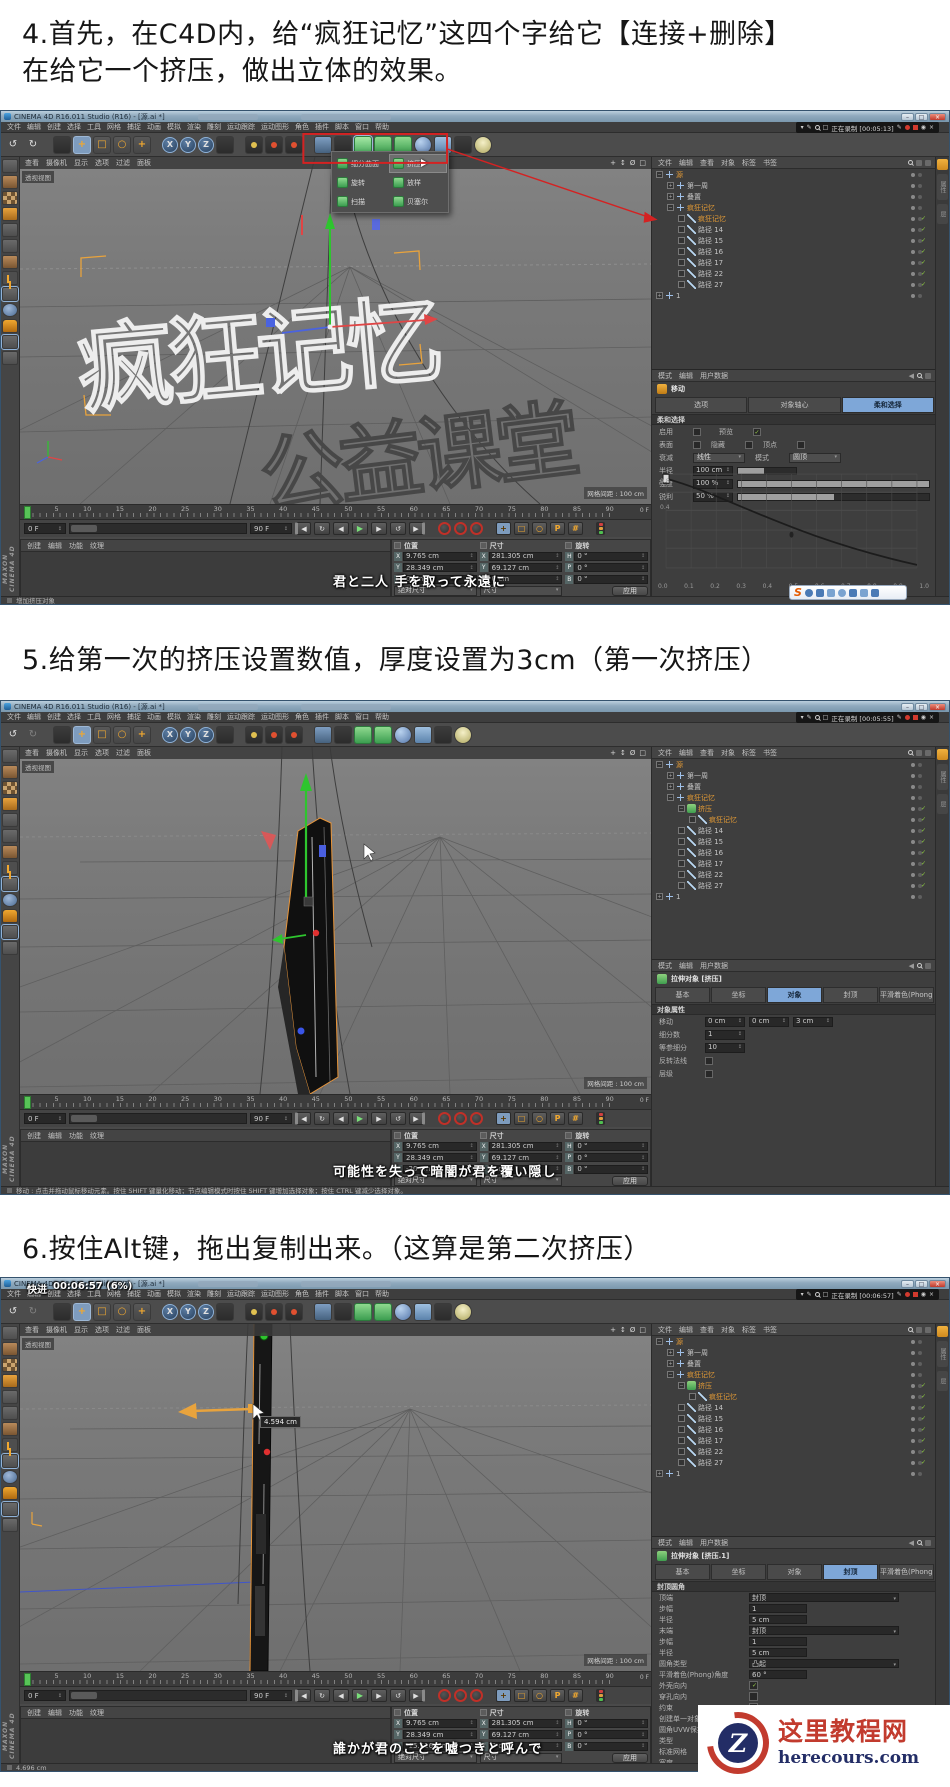  What do you see at coordinates (463, 144) in the screenshot?
I see `camera-group-button` at bounding box center [463, 144].